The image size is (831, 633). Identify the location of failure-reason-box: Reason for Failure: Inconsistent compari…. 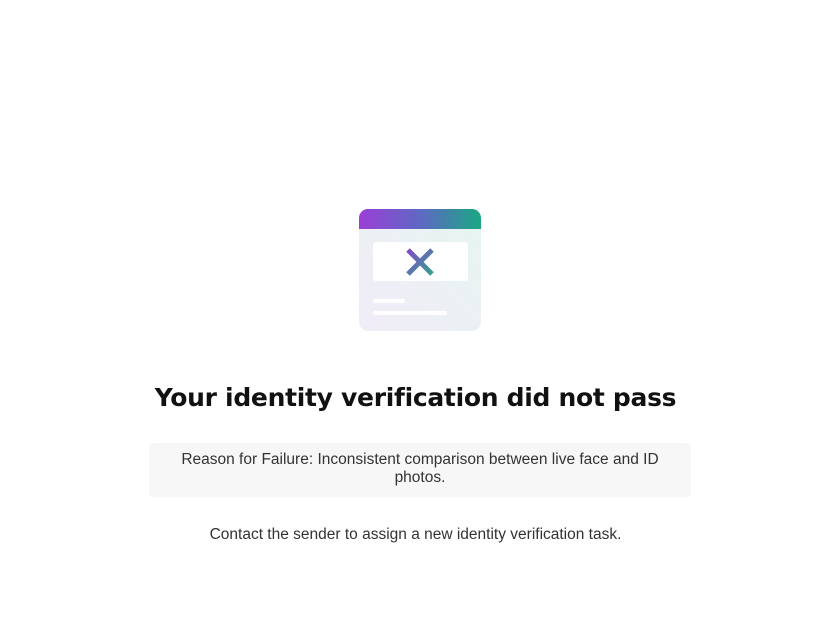
(420, 470).